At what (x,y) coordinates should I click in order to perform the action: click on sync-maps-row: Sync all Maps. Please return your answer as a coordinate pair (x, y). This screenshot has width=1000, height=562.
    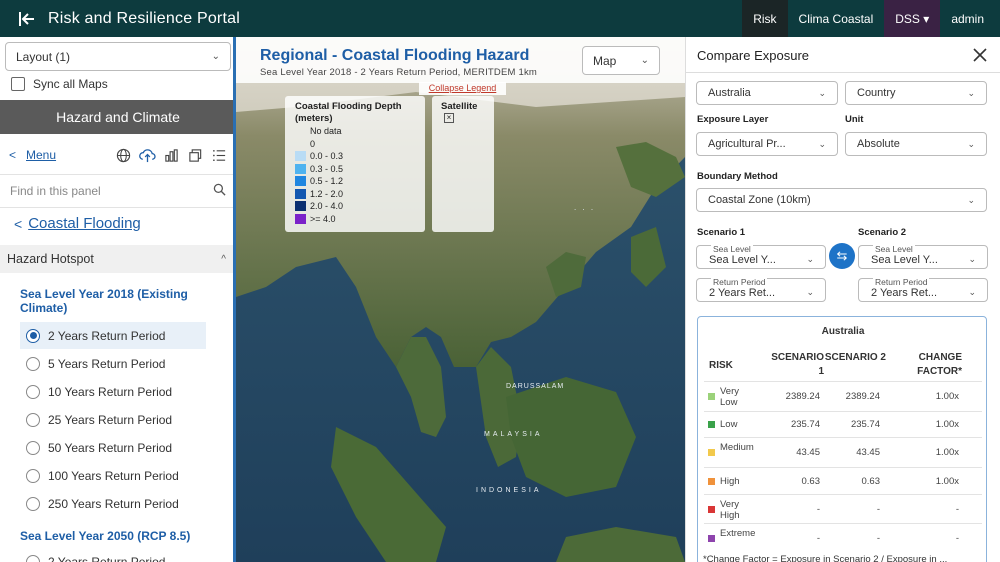
    Looking at the image, I should click on (59, 84).